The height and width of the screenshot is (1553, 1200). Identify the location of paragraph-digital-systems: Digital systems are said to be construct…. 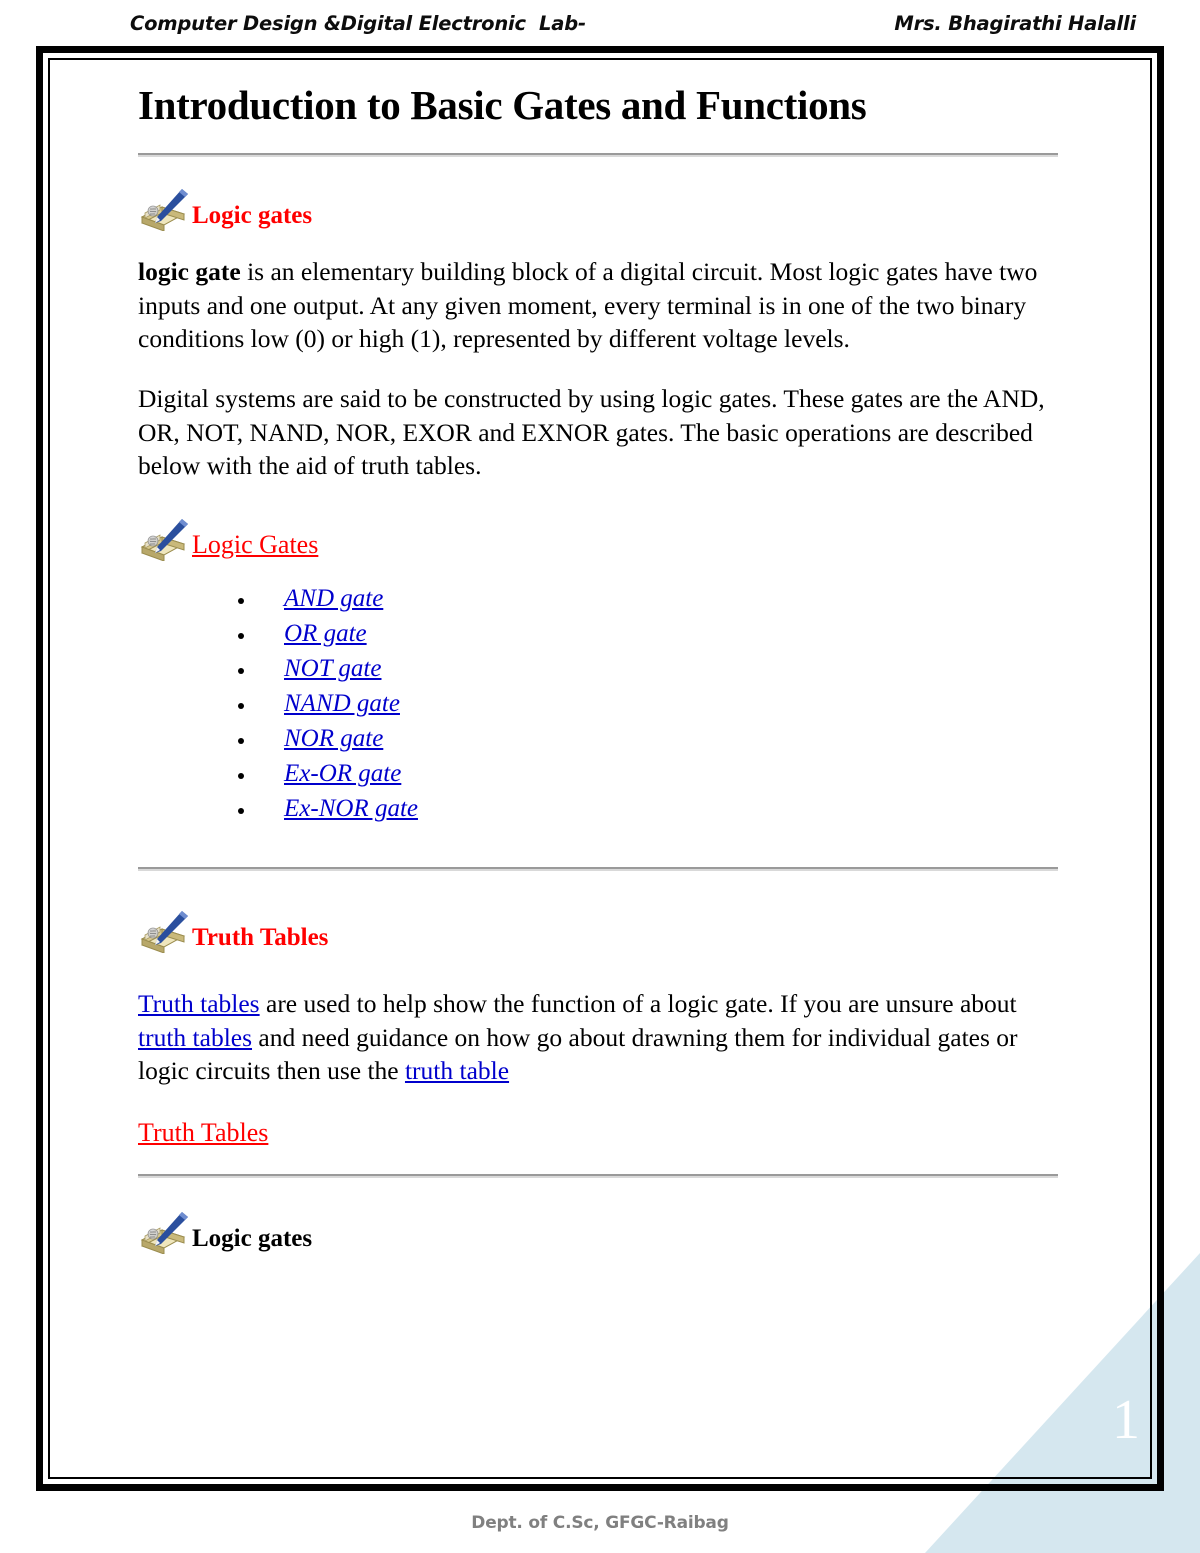
(591, 432).